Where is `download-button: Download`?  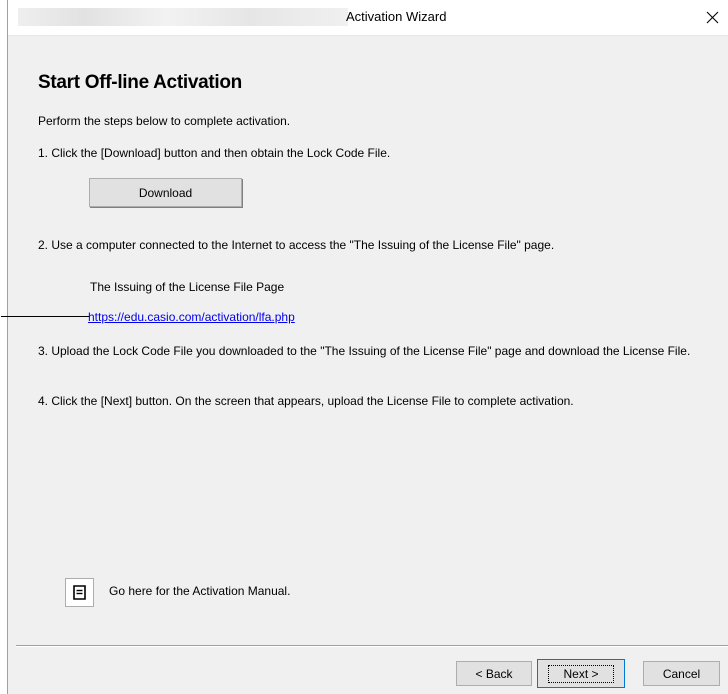
download-button: Download is located at coordinates (165, 192).